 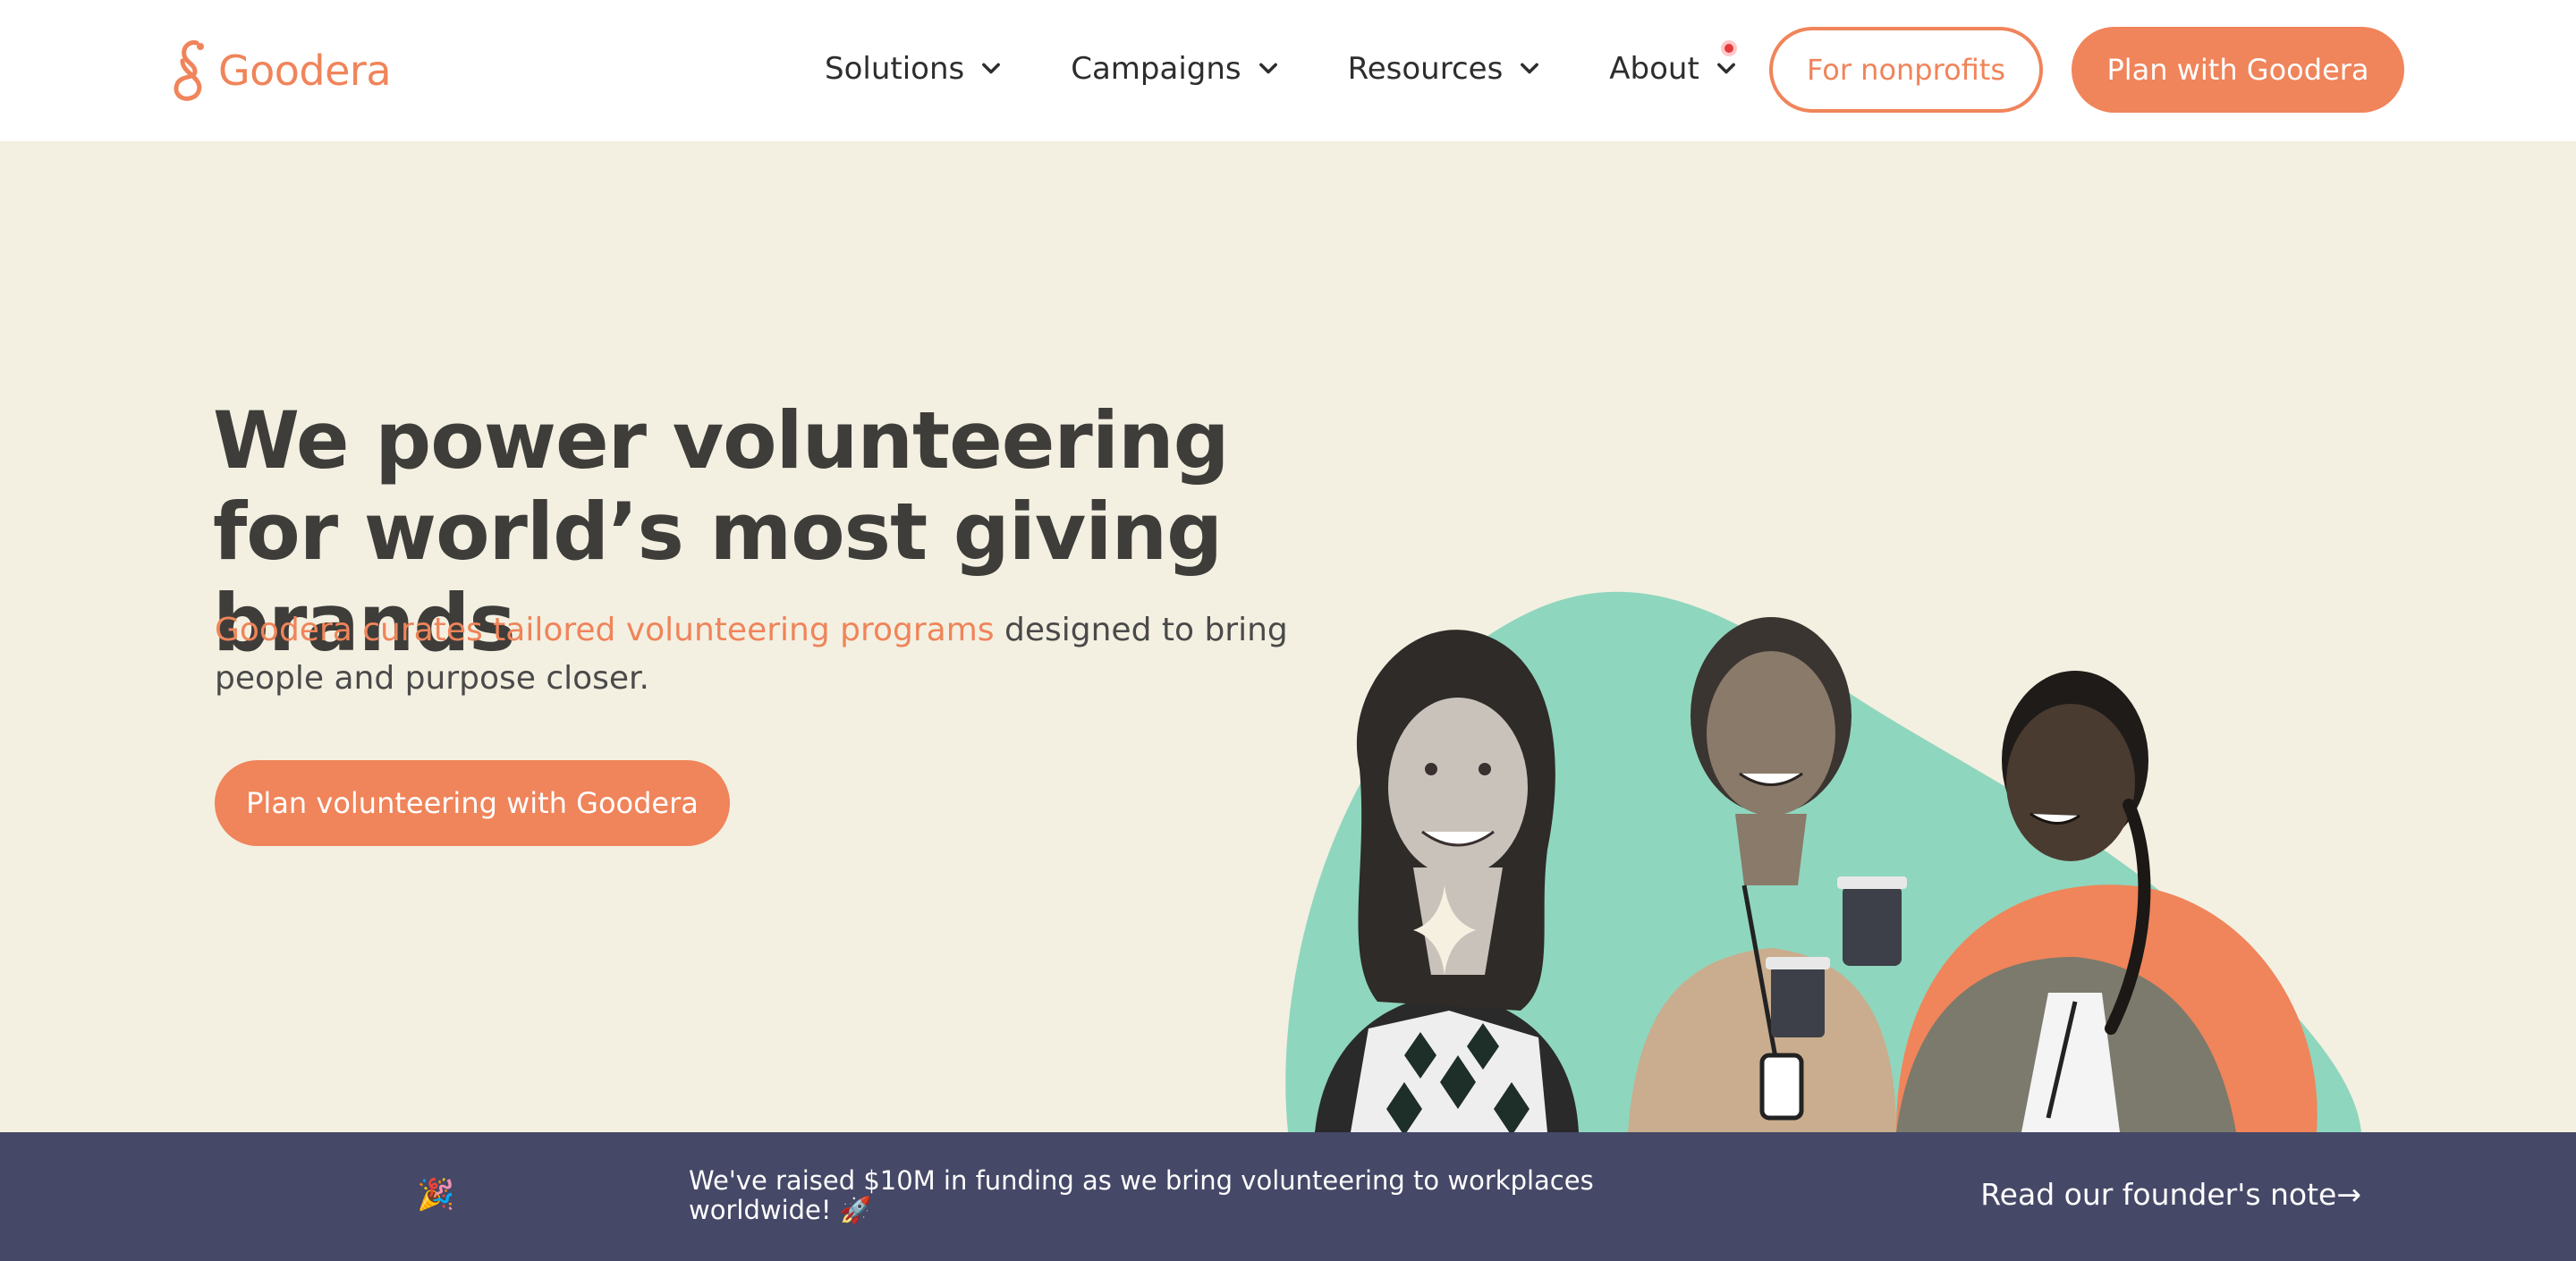 I want to click on nav-solutions: Solutions, so click(x=914, y=69).